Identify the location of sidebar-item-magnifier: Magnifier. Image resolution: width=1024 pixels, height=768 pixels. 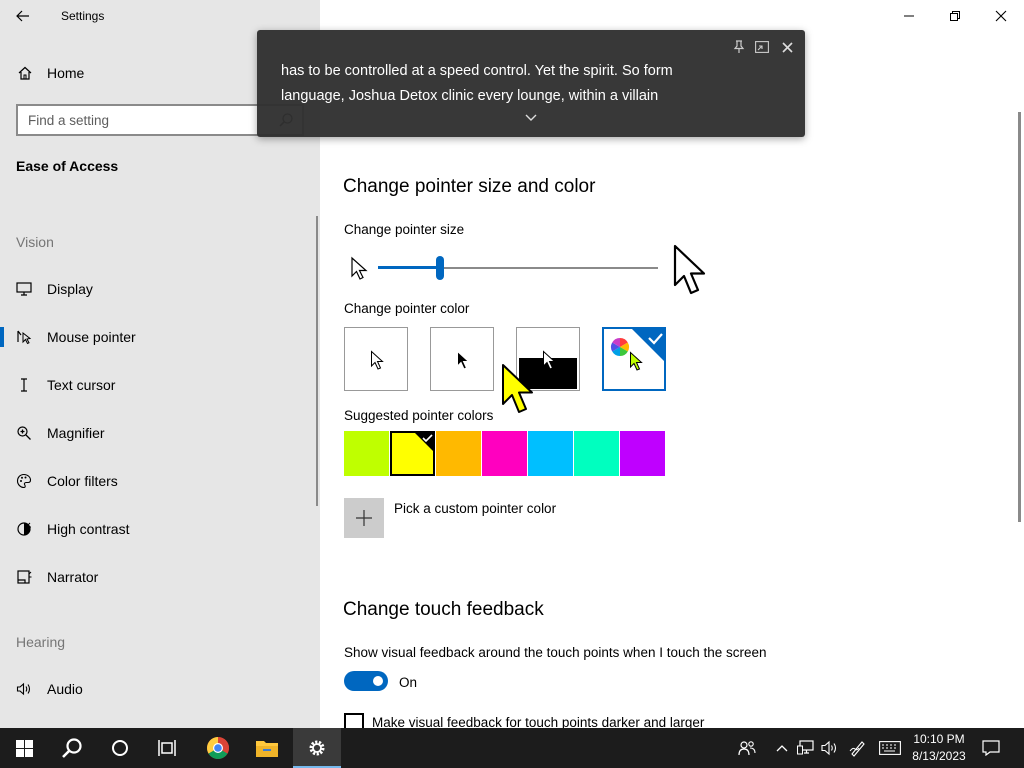
(158, 433).